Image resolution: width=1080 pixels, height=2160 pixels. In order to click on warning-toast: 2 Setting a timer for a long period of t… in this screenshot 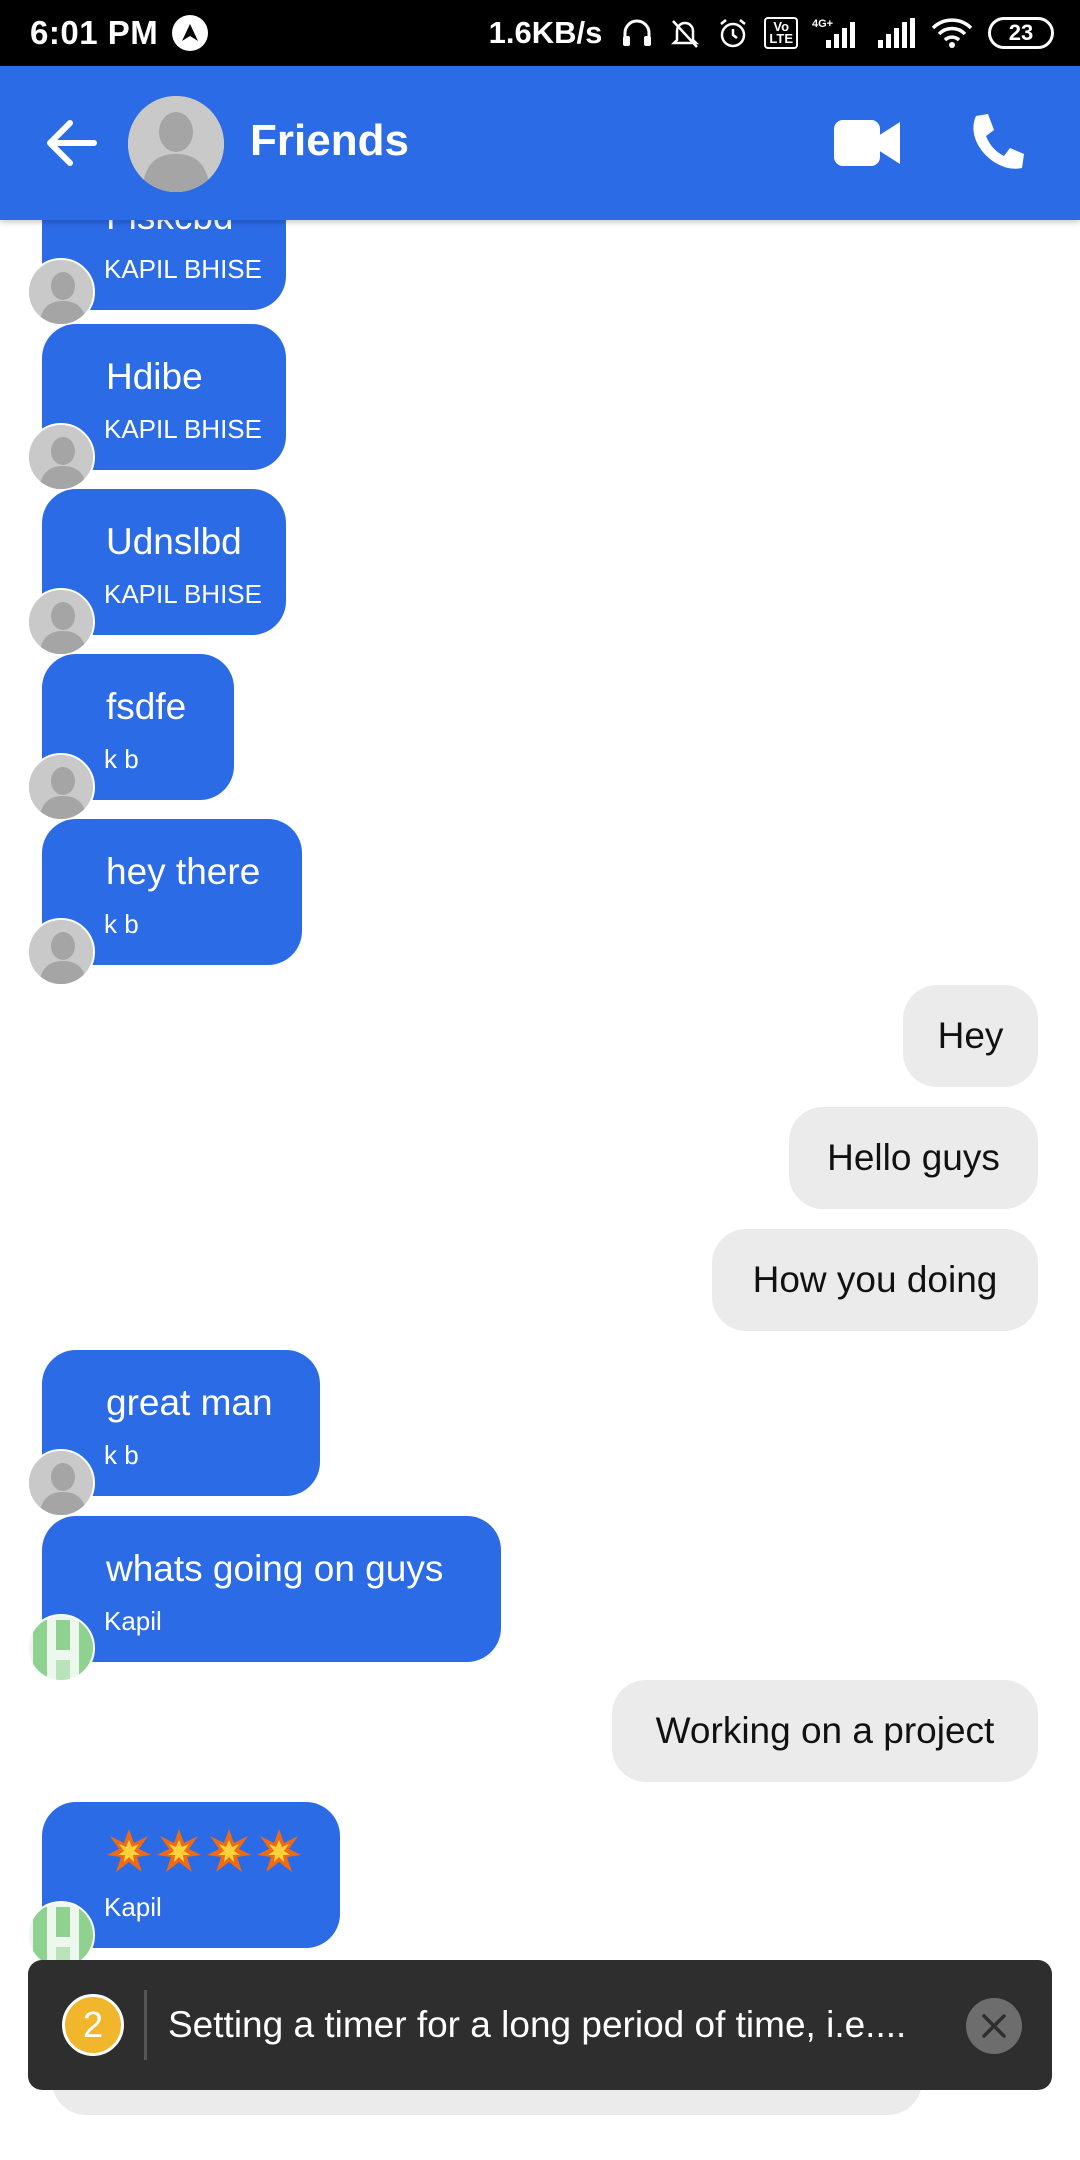, I will do `click(540, 2025)`.